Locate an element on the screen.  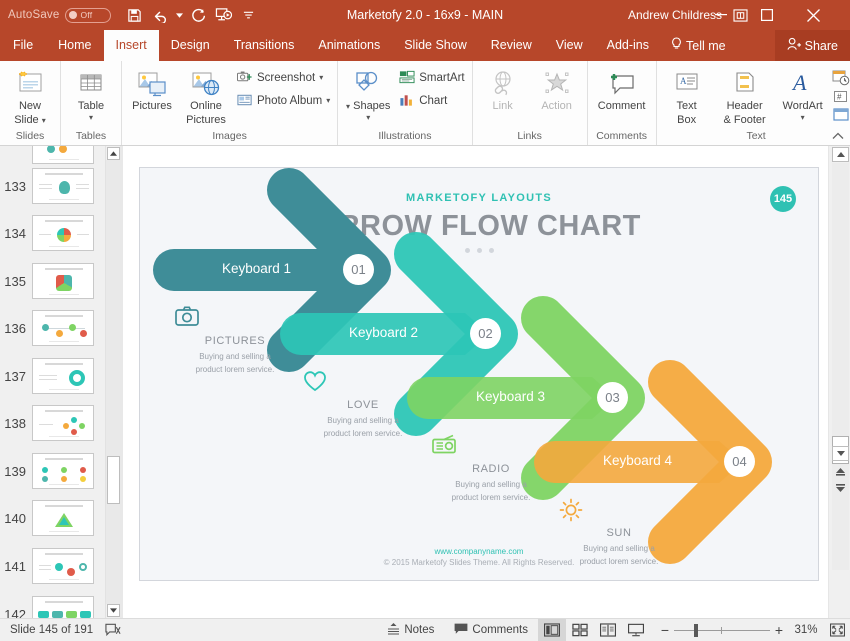
header-footer-button: Header & Footer is located at coordinates (745, 95).